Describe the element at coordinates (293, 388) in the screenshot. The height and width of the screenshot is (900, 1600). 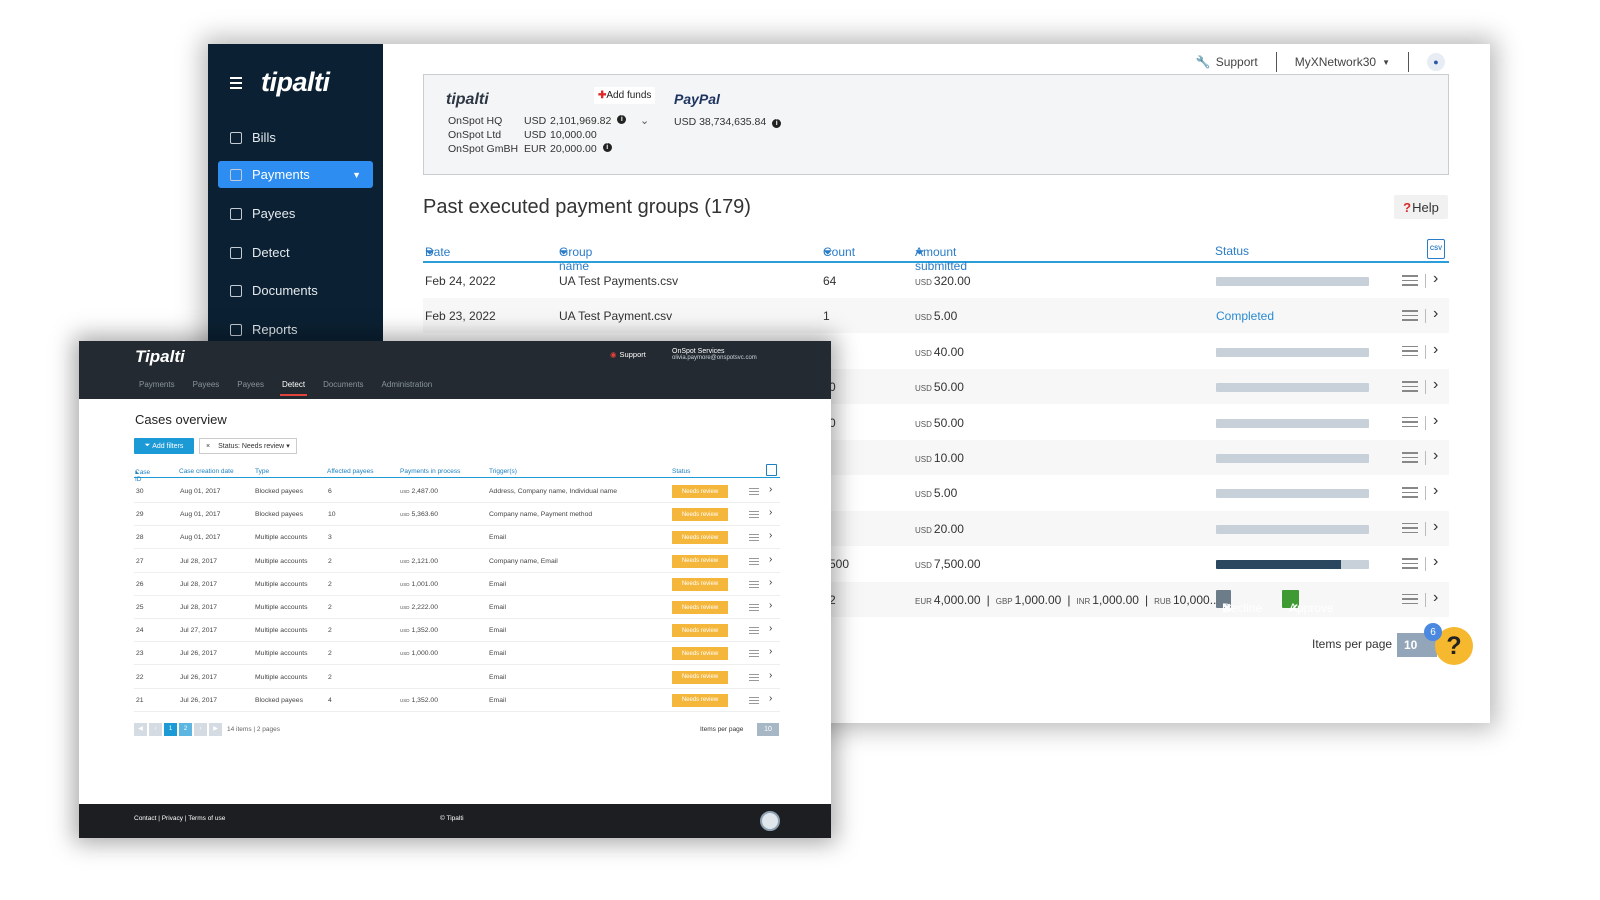
I see `tab-detect: Detect` at that location.